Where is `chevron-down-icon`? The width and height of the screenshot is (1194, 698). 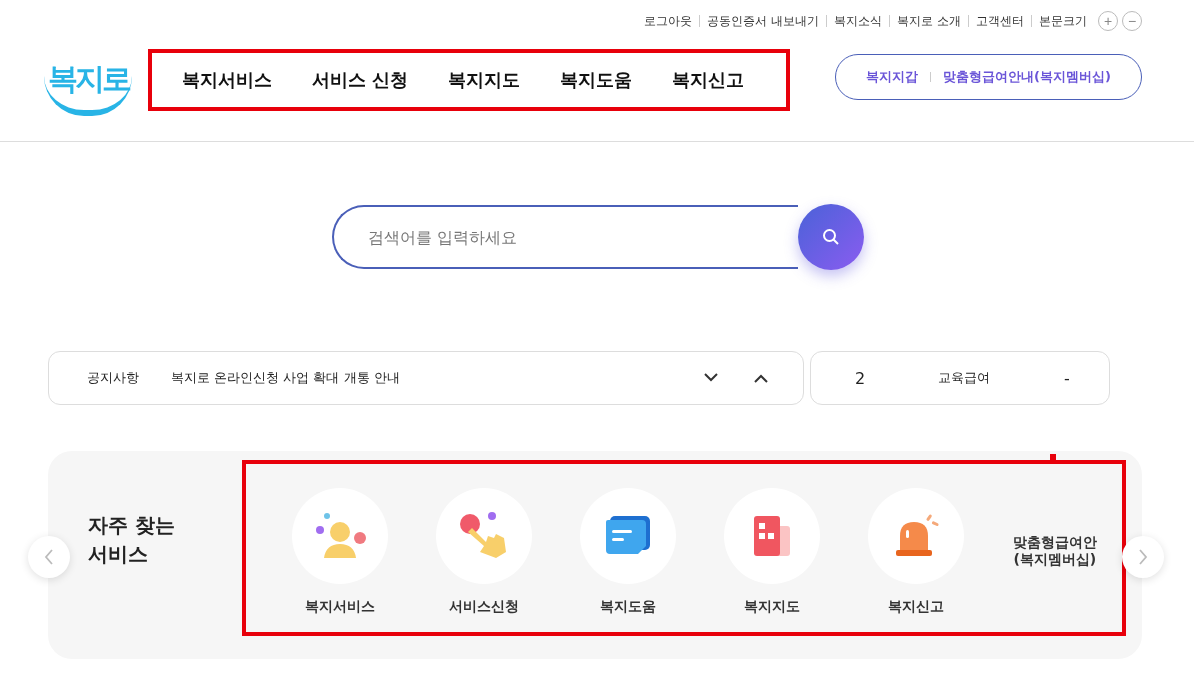
chevron-down-icon is located at coordinates (711, 378).